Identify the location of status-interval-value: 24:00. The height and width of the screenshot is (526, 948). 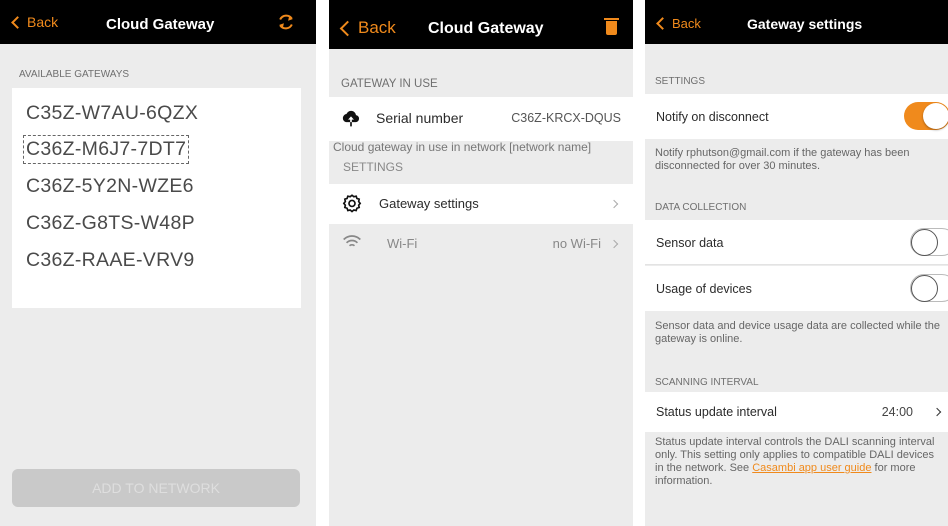
(897, 412).